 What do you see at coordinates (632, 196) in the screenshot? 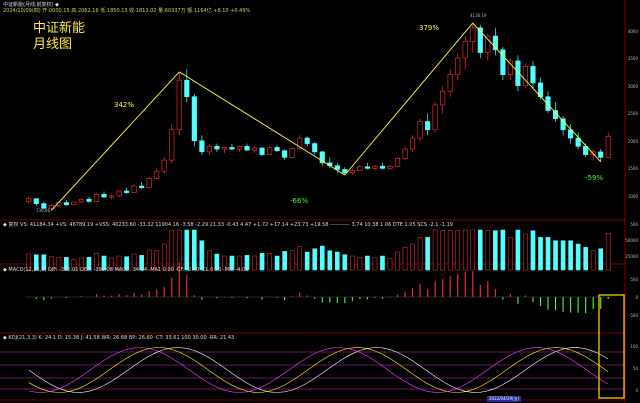
I see `price-tick-label: 1000` at bounding box center [632, 196].